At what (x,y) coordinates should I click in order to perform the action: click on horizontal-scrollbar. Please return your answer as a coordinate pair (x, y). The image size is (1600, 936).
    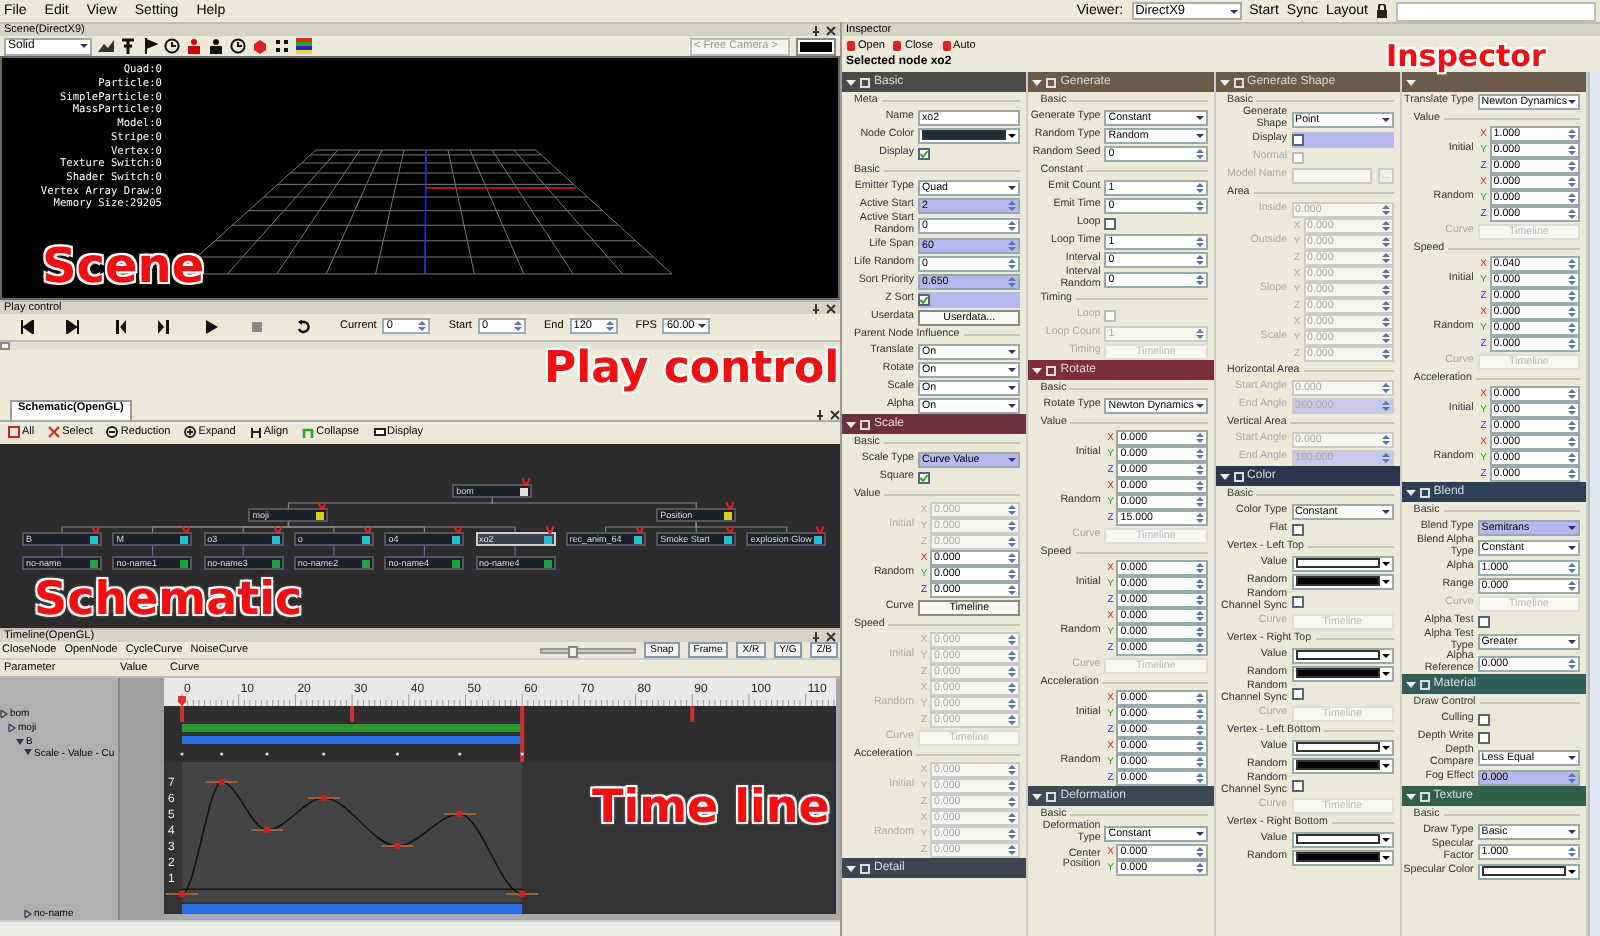
    Looking at the image, I should click on (420, 928).